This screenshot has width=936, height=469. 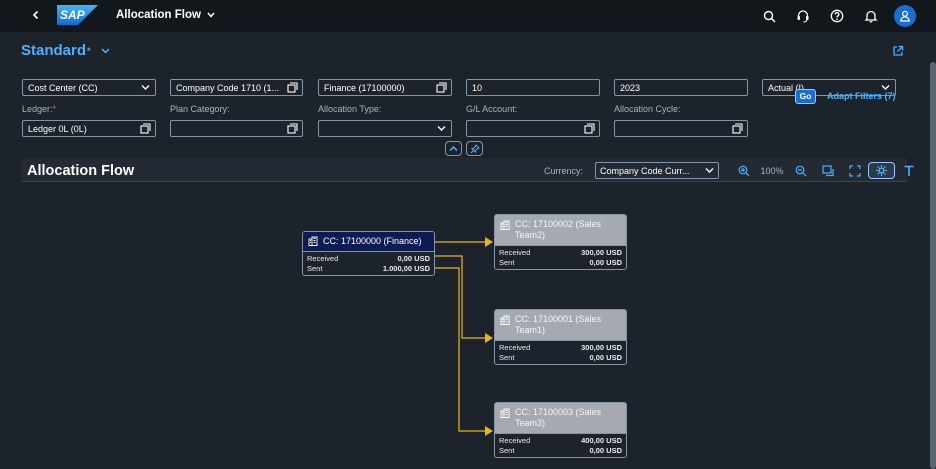 I want to click on page-scrollbar, so click(x=933, y=265).